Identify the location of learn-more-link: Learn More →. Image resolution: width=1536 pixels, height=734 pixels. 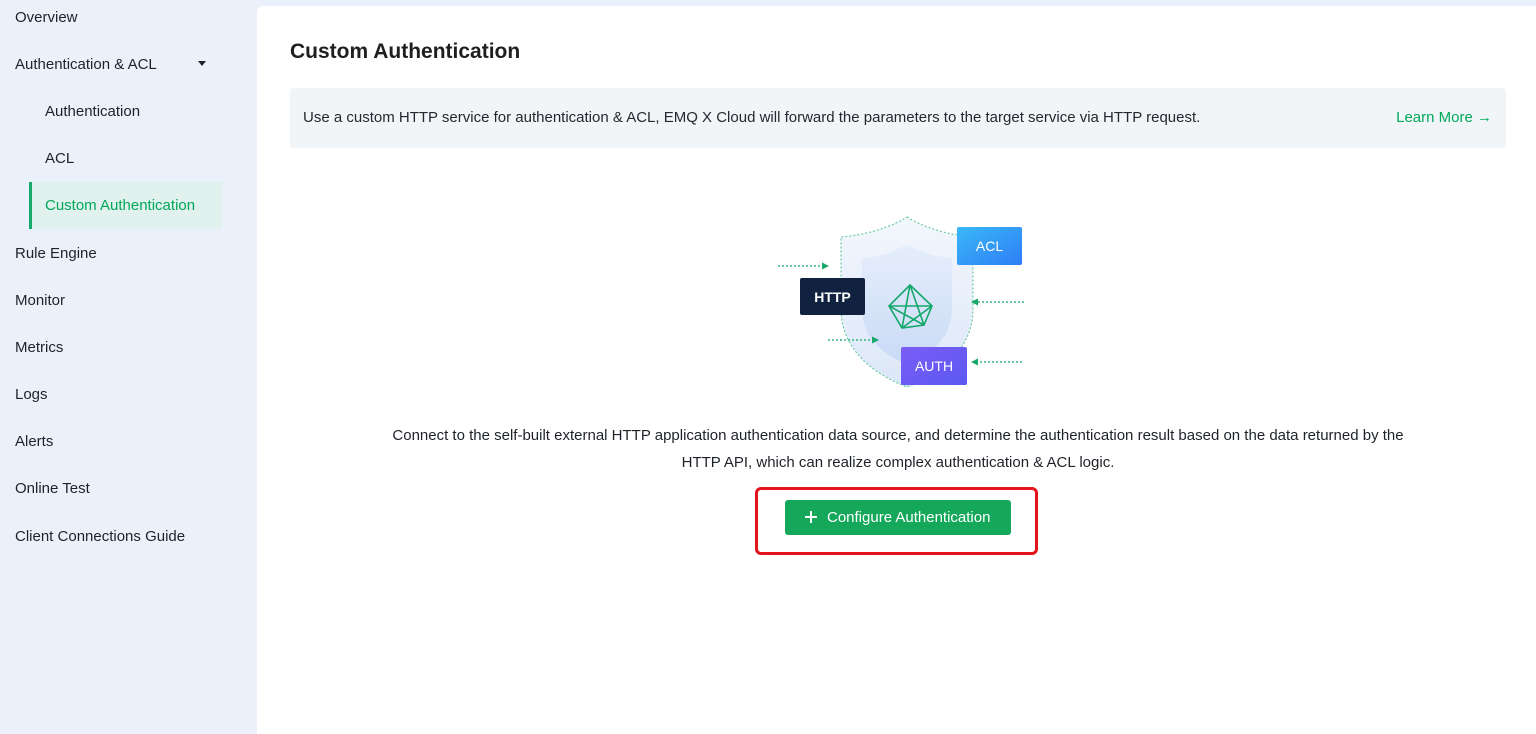
(1444, 117).